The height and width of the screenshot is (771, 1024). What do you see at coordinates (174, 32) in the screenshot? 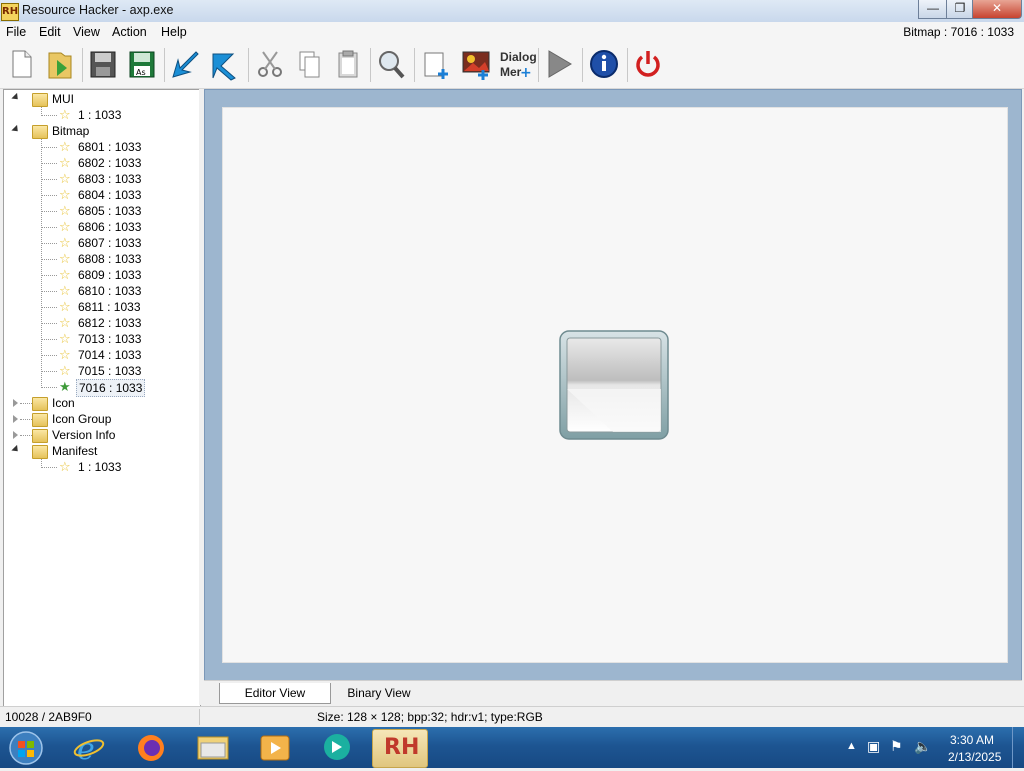
I see `menu-help: Help` at bounding box center [174, 32].